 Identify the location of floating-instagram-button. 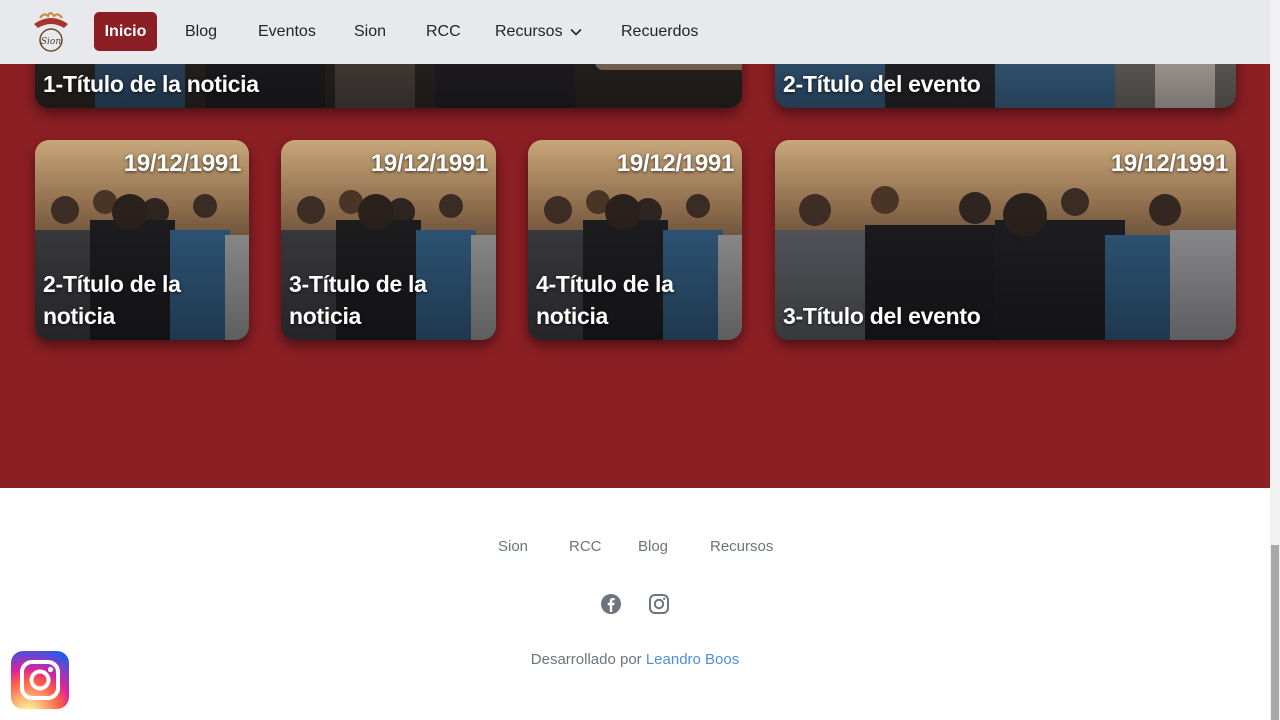
(40, 680).